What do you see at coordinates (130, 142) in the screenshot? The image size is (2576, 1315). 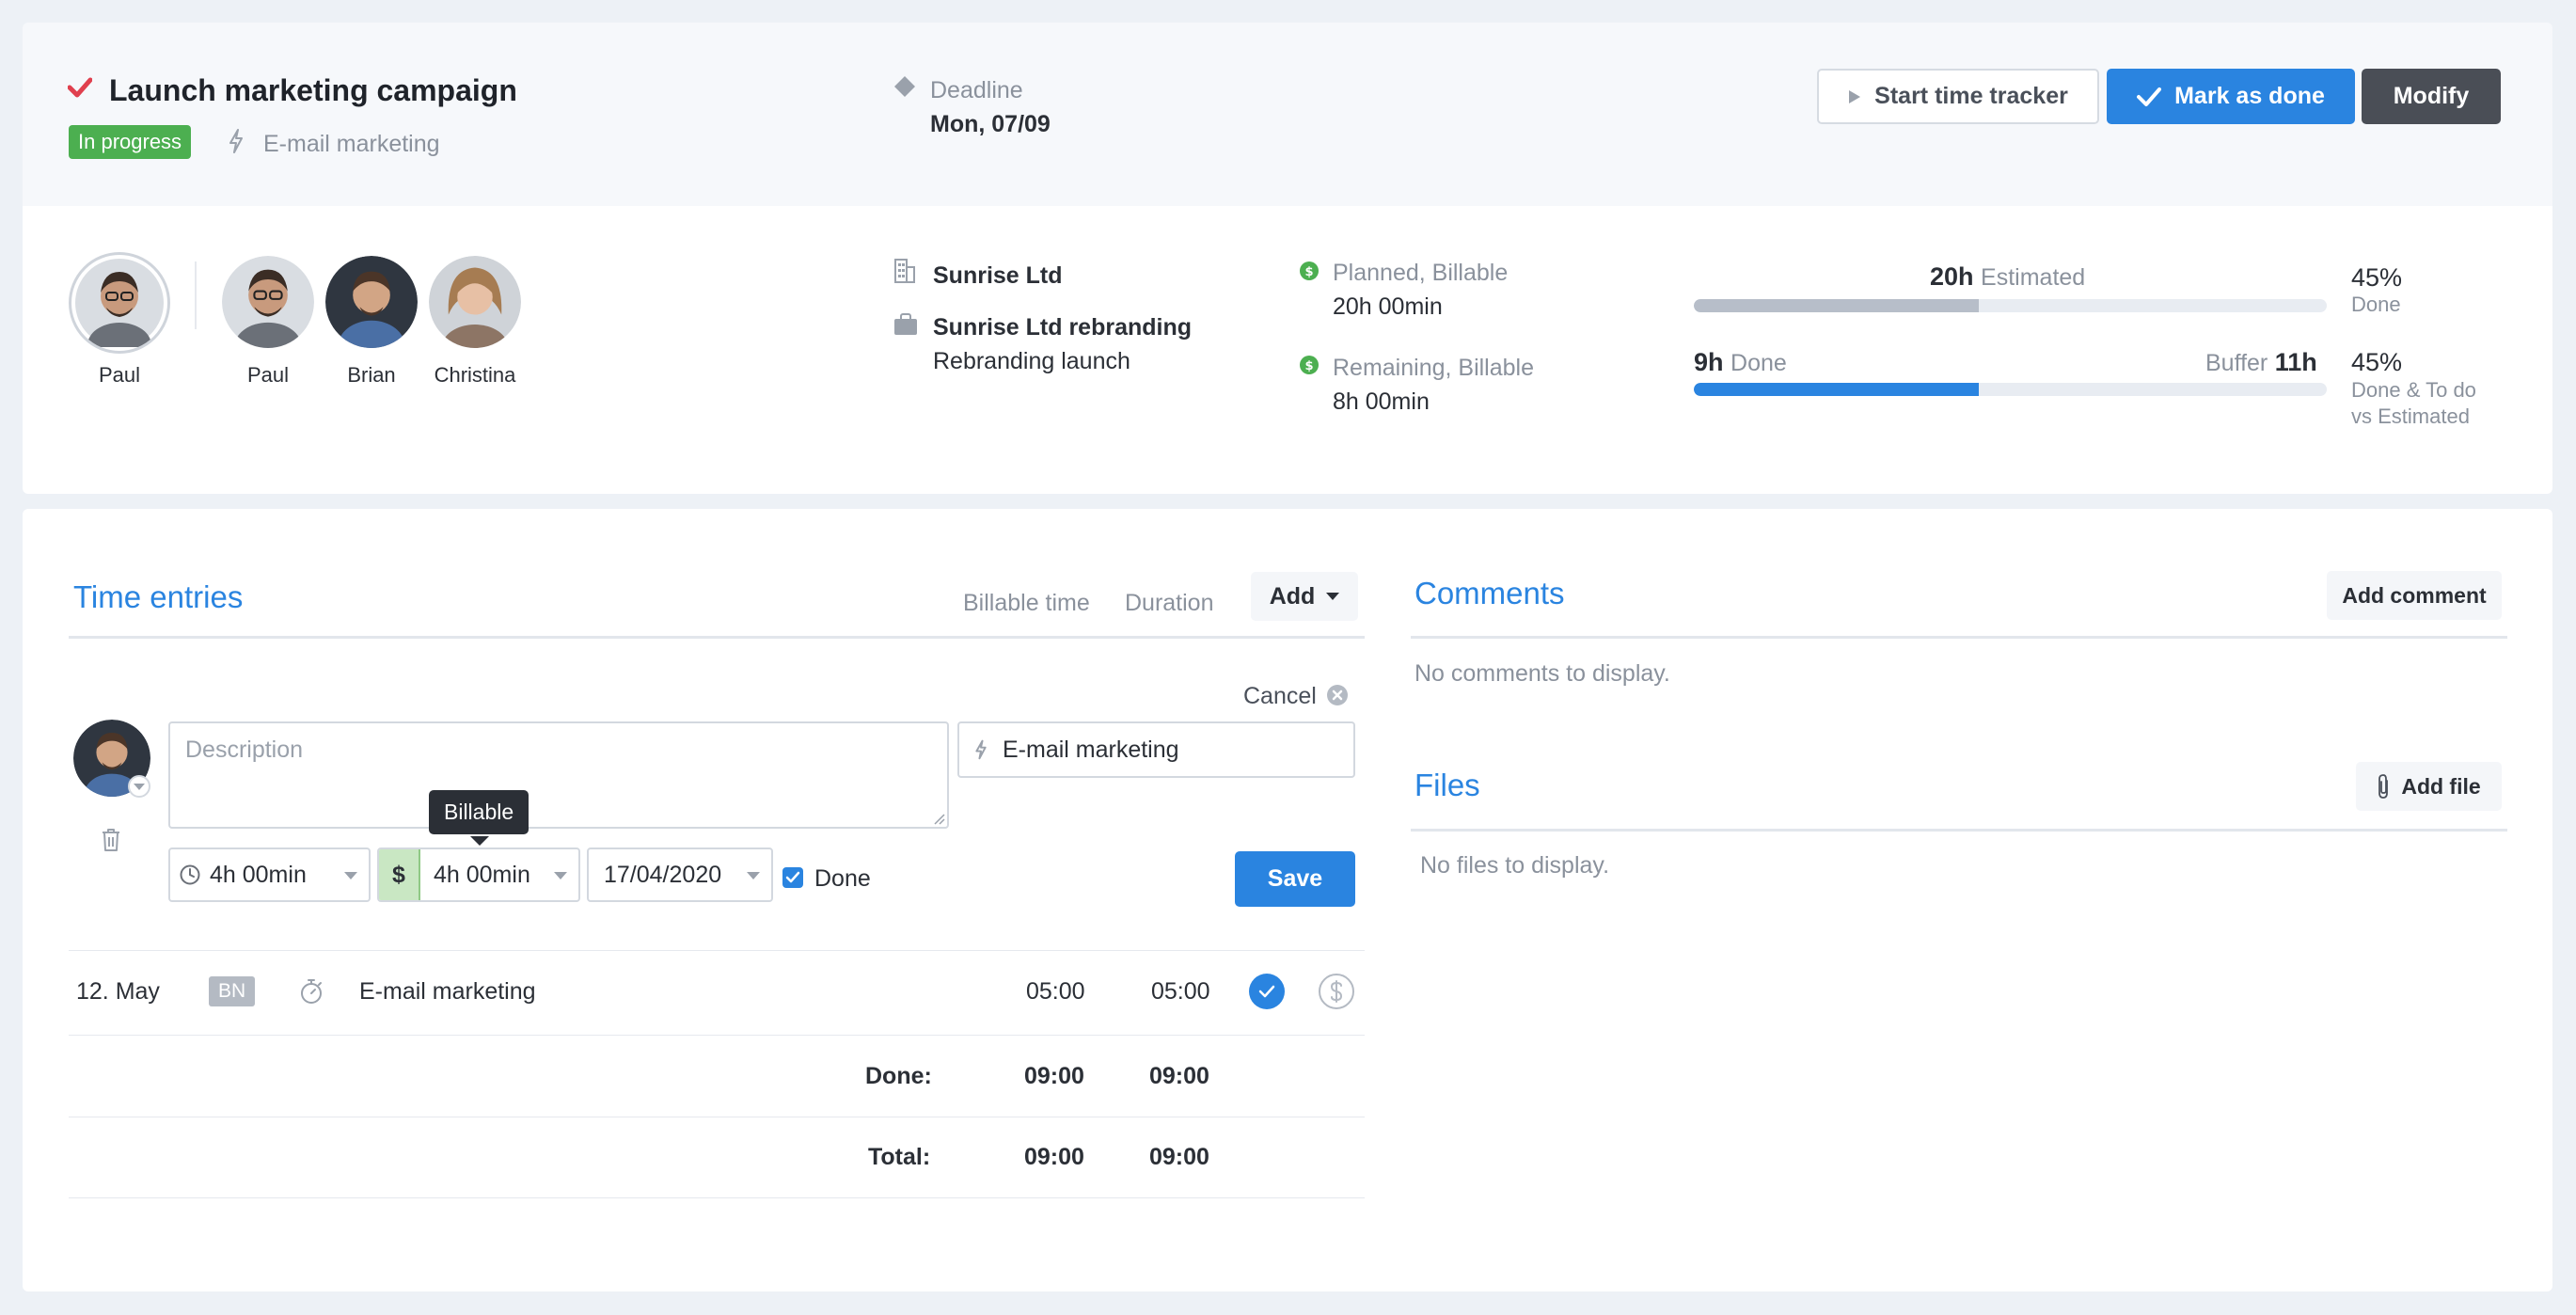 I see `status-badge: In progress` at bounding box center [130, 142].